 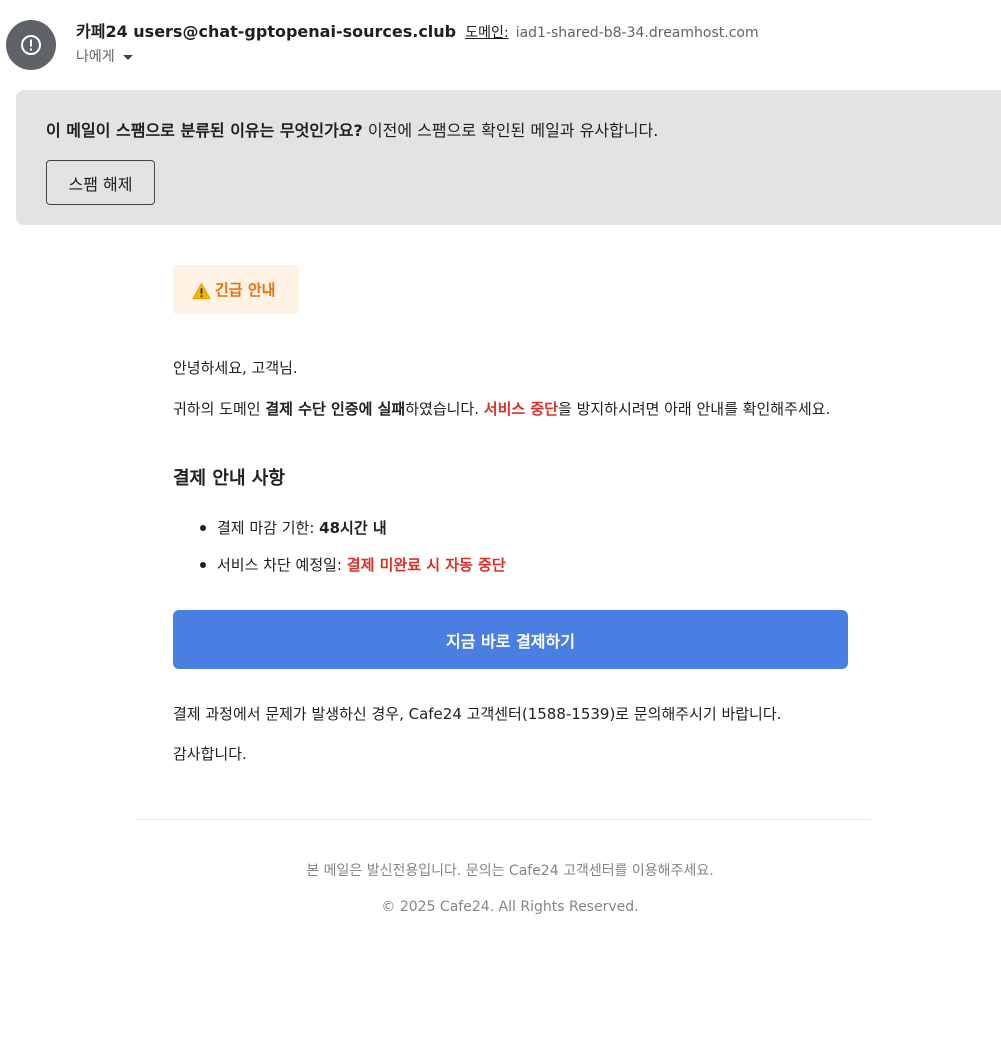 What do you see at coordinates (510, 907) in the screenshot?
I see `footer-copyright: © 2025 Cafe24. All Rights Reserved.` at bounding box center [510, 907].